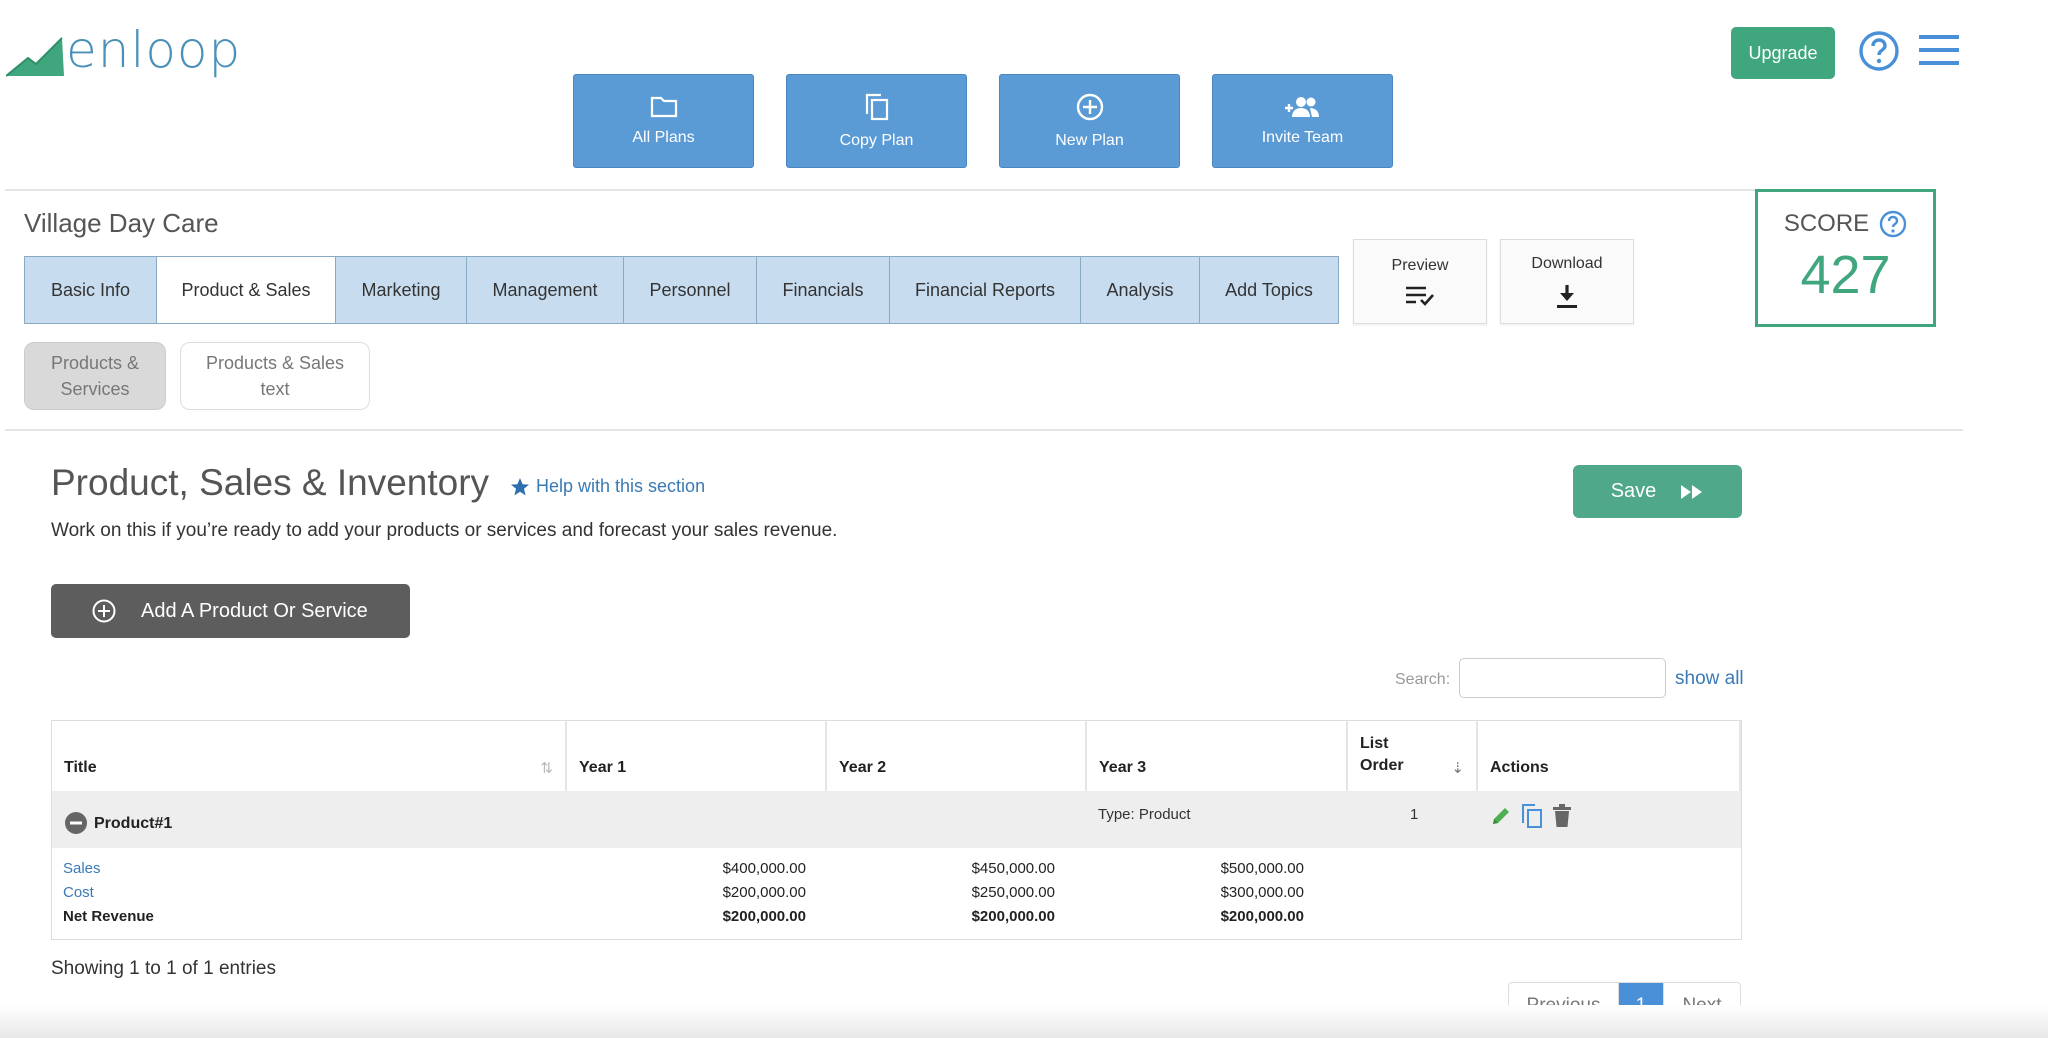  What do you see at coordinates (1567, 263) in the screenshot?
I see `download-label: Download` at bounding box center [1567, 263].